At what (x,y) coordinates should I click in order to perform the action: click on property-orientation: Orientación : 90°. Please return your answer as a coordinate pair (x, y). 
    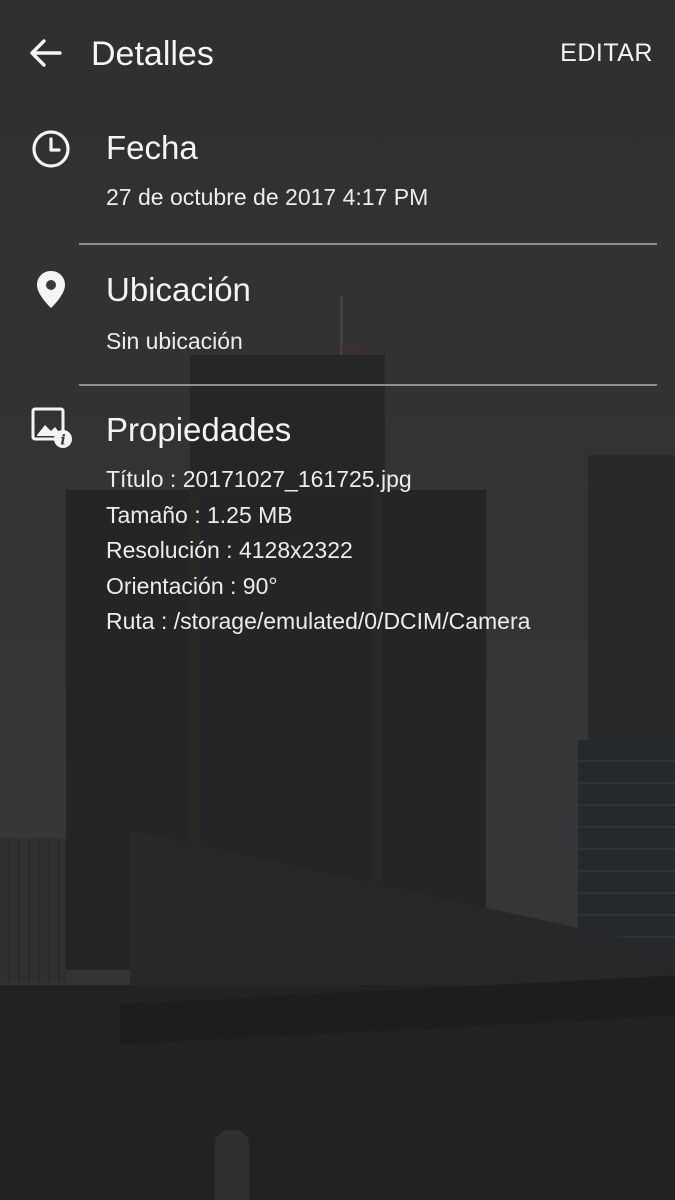
    Looking at the image, I should click on (192, 585).